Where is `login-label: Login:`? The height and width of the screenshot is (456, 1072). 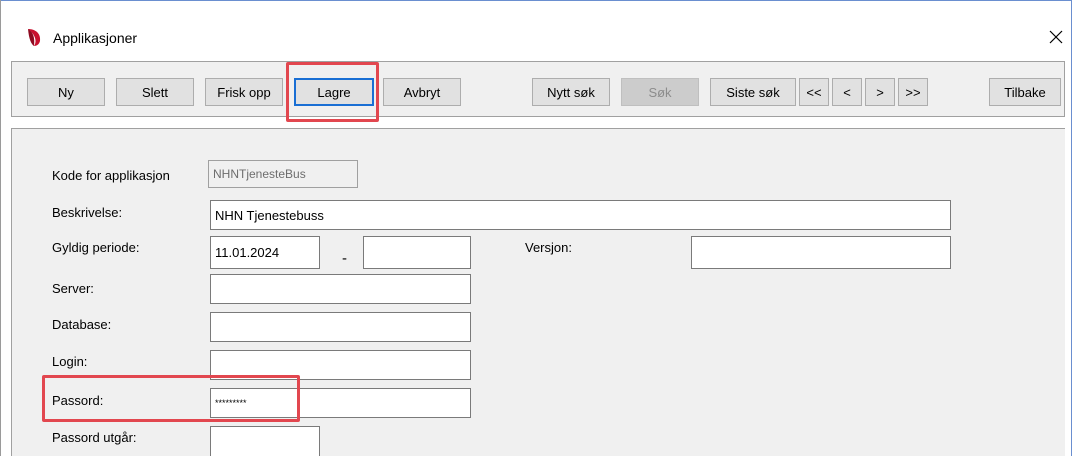 login-label: Login: is located at coordinates (70, 361).